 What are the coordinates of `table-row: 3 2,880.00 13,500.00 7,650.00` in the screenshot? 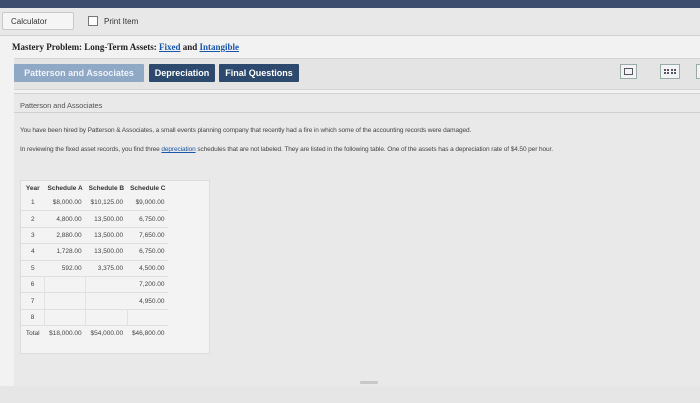 It's located at (95, 236).